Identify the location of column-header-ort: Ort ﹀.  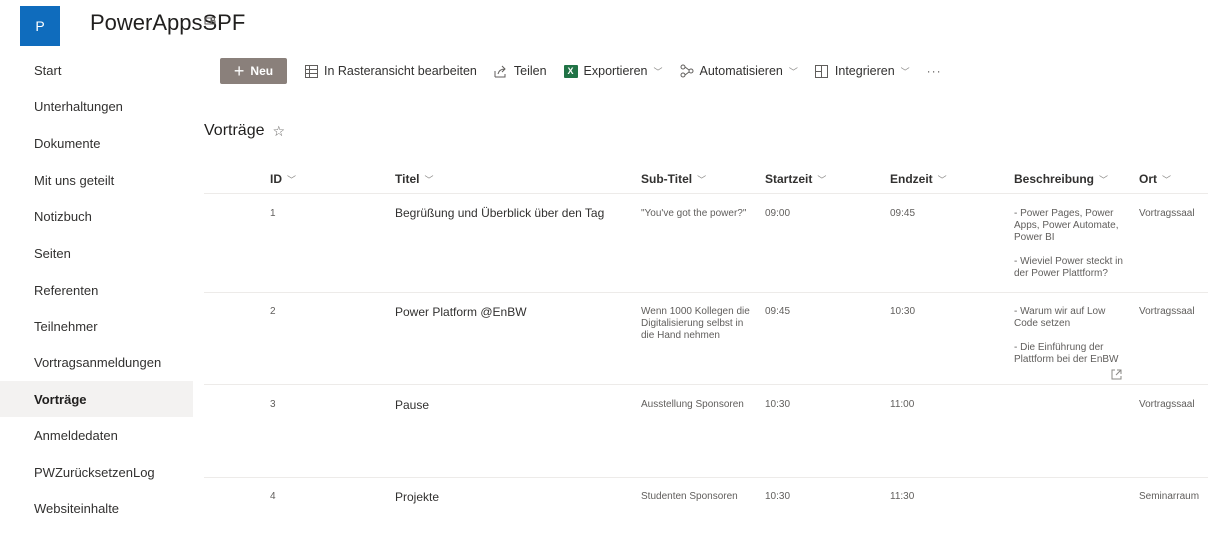
(1155, 179).